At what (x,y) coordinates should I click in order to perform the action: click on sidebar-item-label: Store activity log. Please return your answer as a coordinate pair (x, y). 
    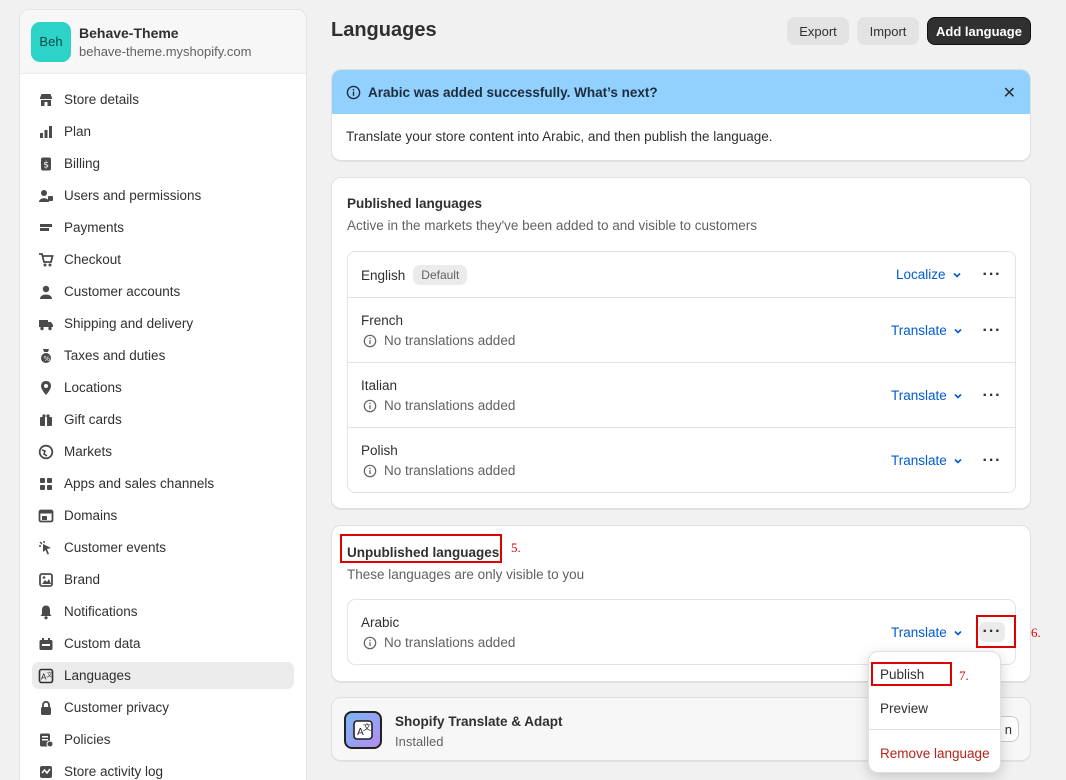
    Looking at the image, I should click on (114, 771).